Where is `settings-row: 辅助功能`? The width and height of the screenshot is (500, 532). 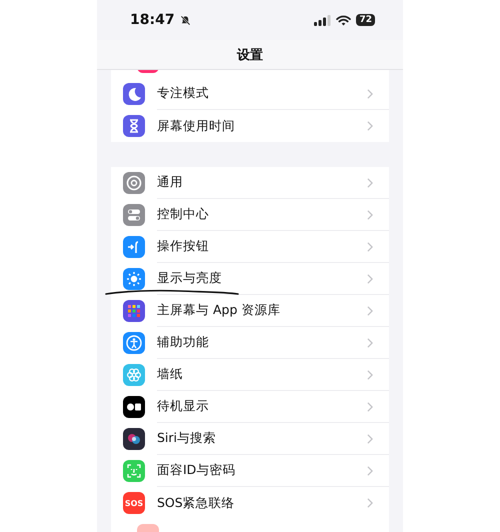 settings-row: 辅助功能 is located at coordinates (250, 343).